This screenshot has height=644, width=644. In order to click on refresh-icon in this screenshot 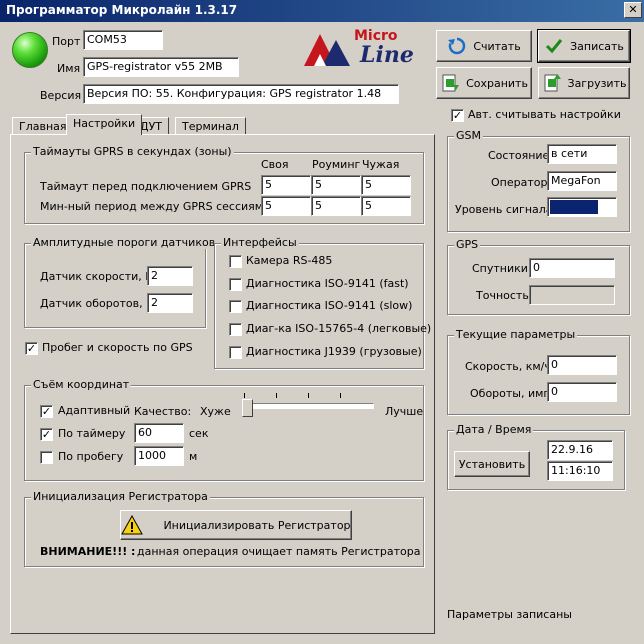, I will do `click(457, 46)`.